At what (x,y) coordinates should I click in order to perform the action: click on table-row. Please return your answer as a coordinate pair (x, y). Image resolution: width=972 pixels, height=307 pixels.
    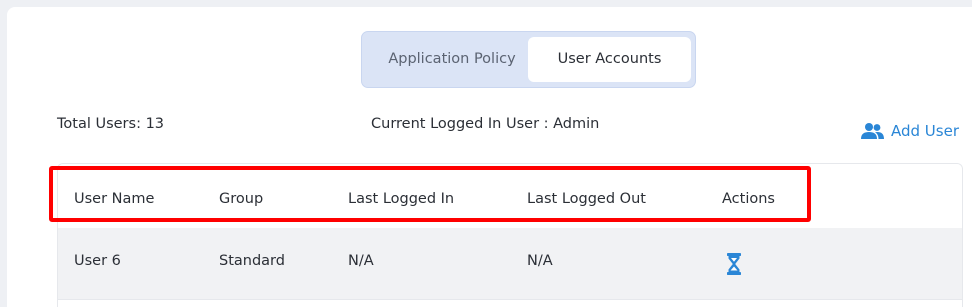
    Looking at the image, I should click on (510, 303).